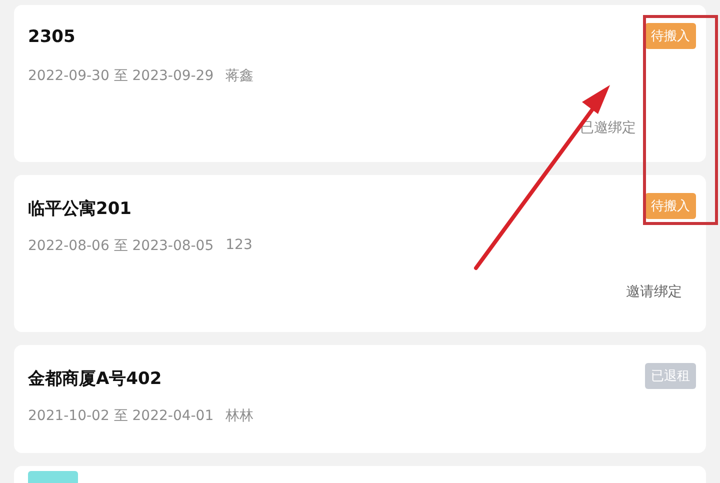  Describe the element at coordinates (52, 37) in the screenshot. I see `property-title: 2305` at that location.